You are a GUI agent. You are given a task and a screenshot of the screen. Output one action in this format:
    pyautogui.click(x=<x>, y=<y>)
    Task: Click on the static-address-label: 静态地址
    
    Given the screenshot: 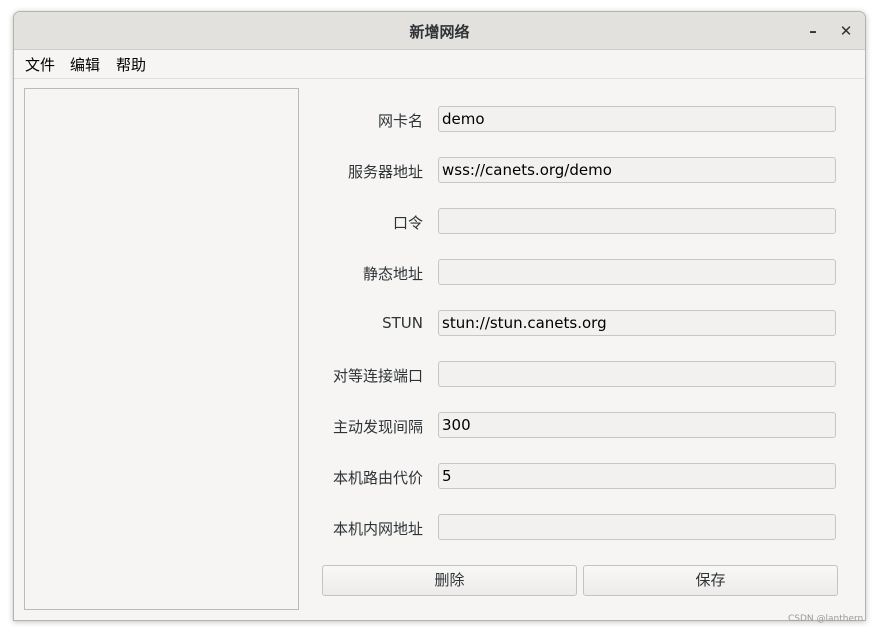 What is the action you would take?
    pyautogui.click(x=392, y=274)
    